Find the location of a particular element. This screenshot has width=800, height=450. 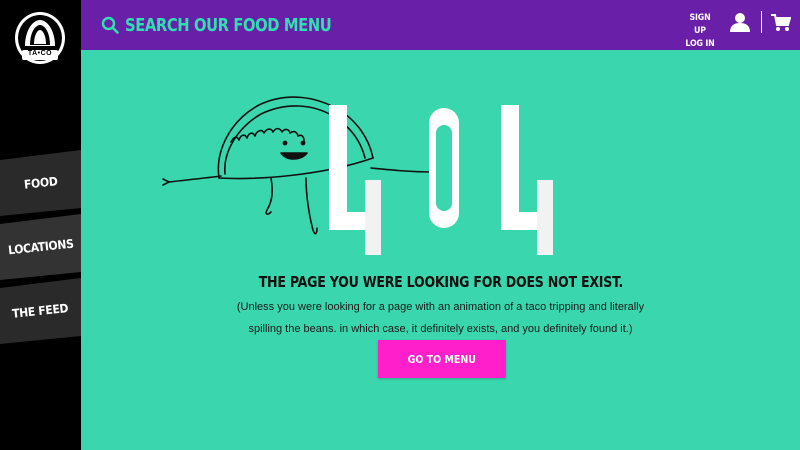

go-to-menu-button: GO TO MENU is located at coordinates (442, 359).